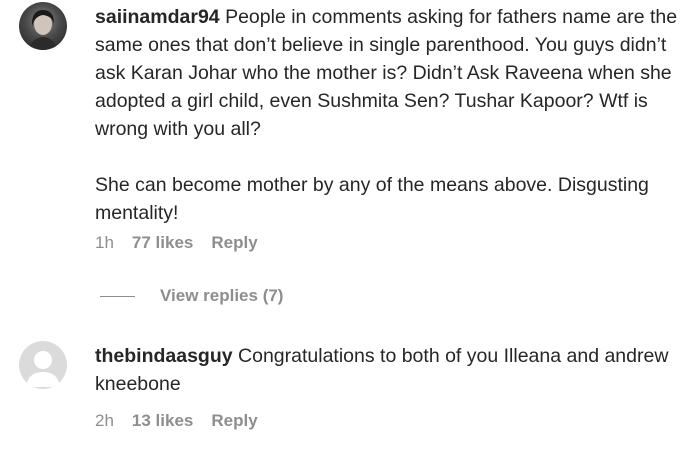 The width and height of the screenshot is (694, 463). Describe the element at coordinates (157, 17) in the screenshot. I see `comment-username: saiinamdar94` at that location.